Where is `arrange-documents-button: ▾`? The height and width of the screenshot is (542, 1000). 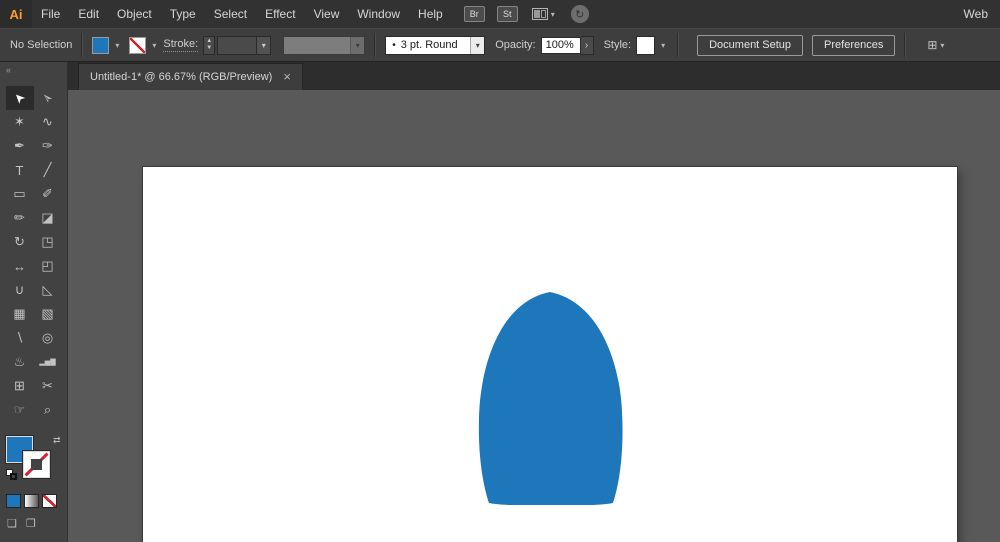
arrange-documents-button: ▾ is located at coordinates (543, 14).